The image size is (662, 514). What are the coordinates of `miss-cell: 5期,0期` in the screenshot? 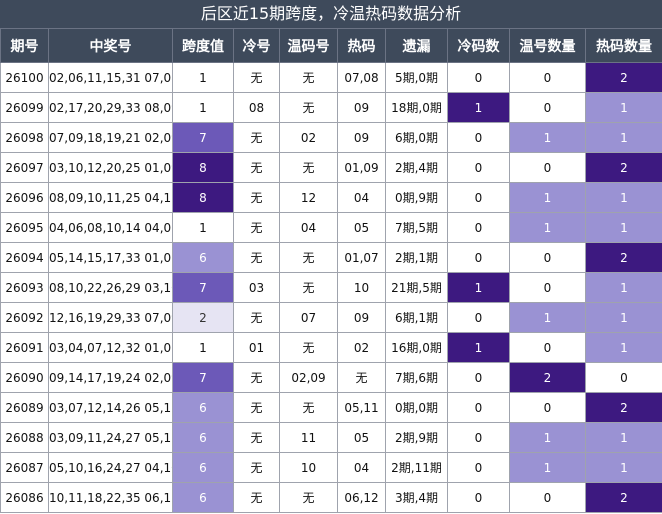 It's located at (416, 77).